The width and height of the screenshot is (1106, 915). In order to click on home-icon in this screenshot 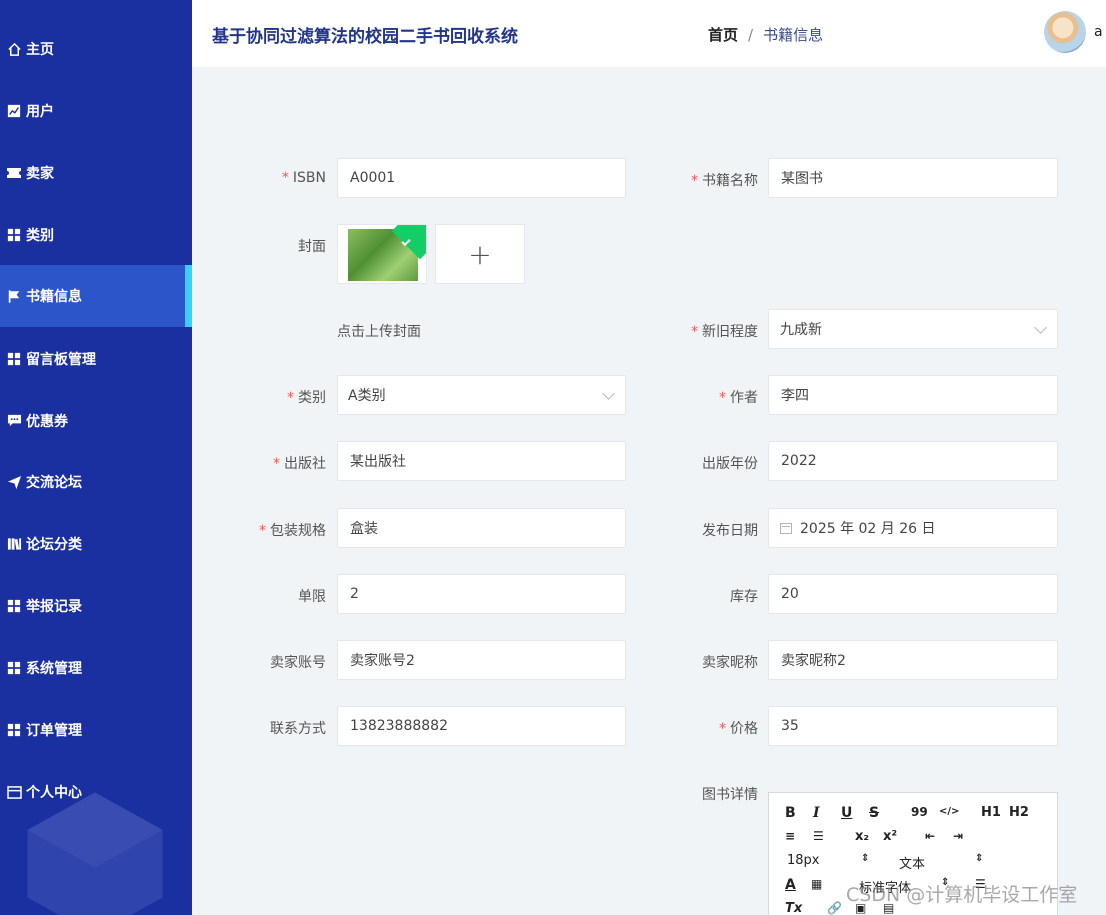, I will do `click(14, 49)`.